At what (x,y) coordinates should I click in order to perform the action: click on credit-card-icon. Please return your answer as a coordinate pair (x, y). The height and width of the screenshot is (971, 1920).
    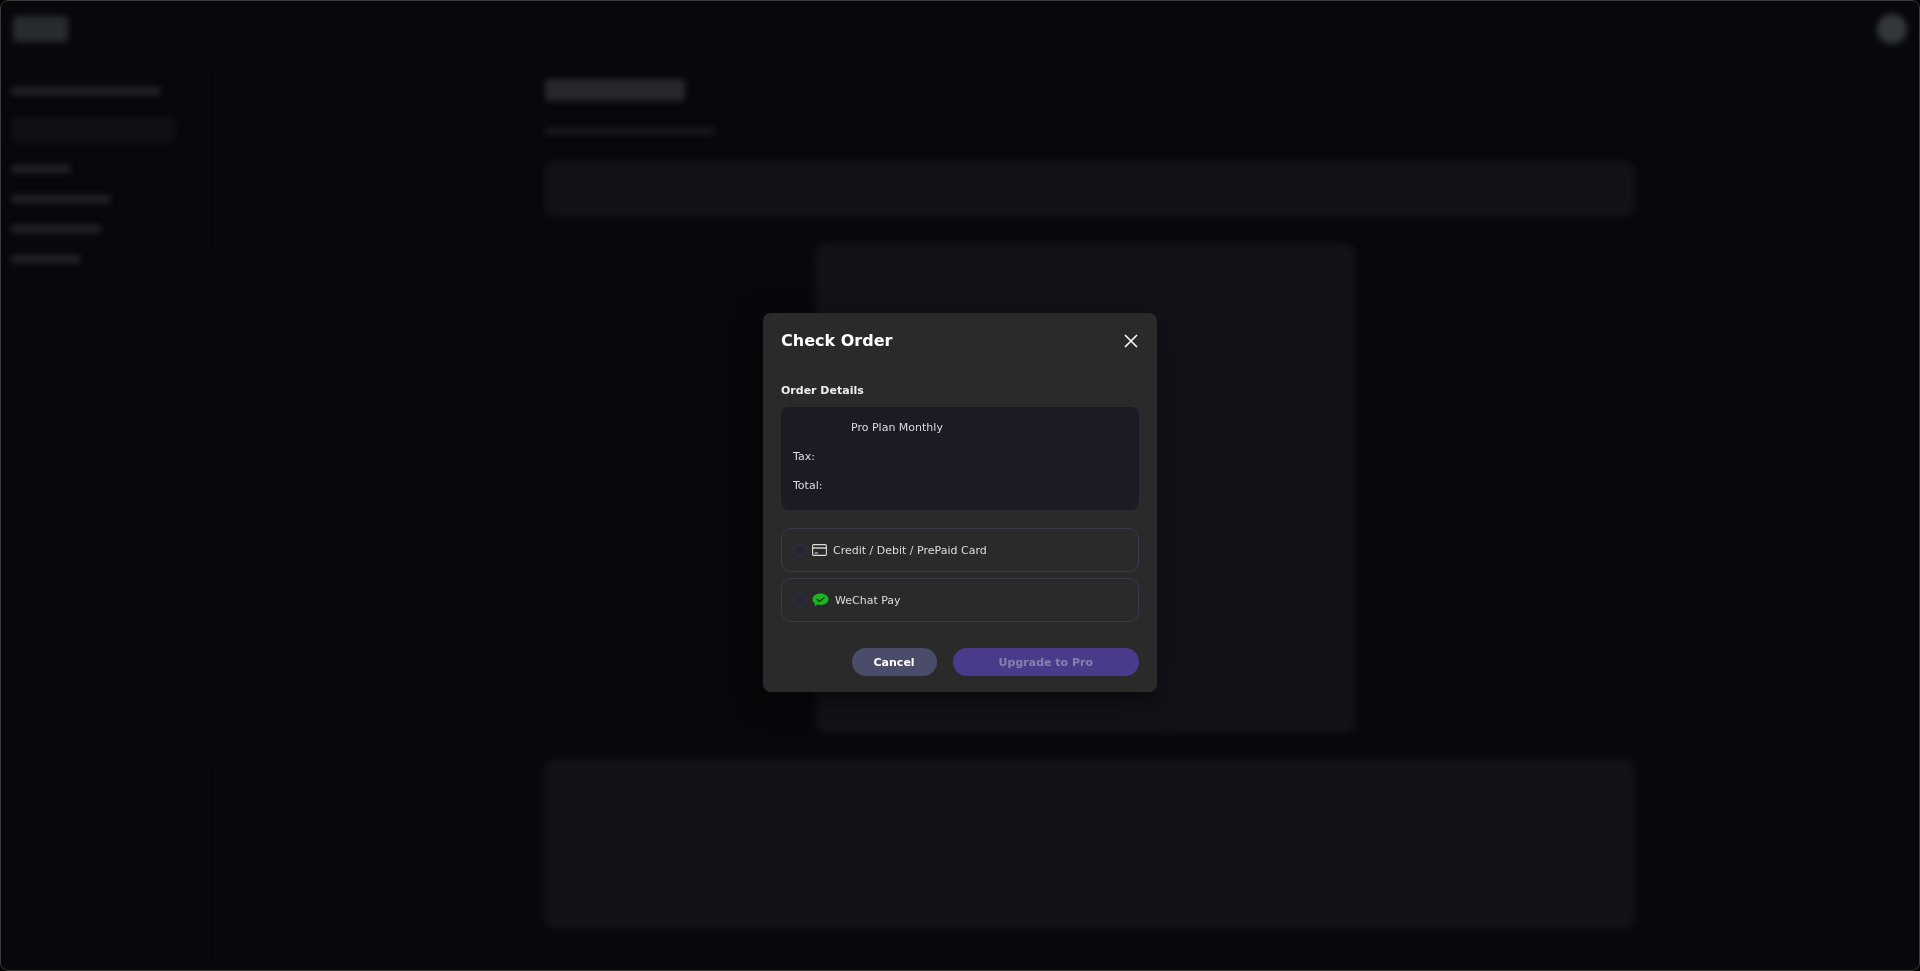
    Looking at the image, I should click on (819, 550).